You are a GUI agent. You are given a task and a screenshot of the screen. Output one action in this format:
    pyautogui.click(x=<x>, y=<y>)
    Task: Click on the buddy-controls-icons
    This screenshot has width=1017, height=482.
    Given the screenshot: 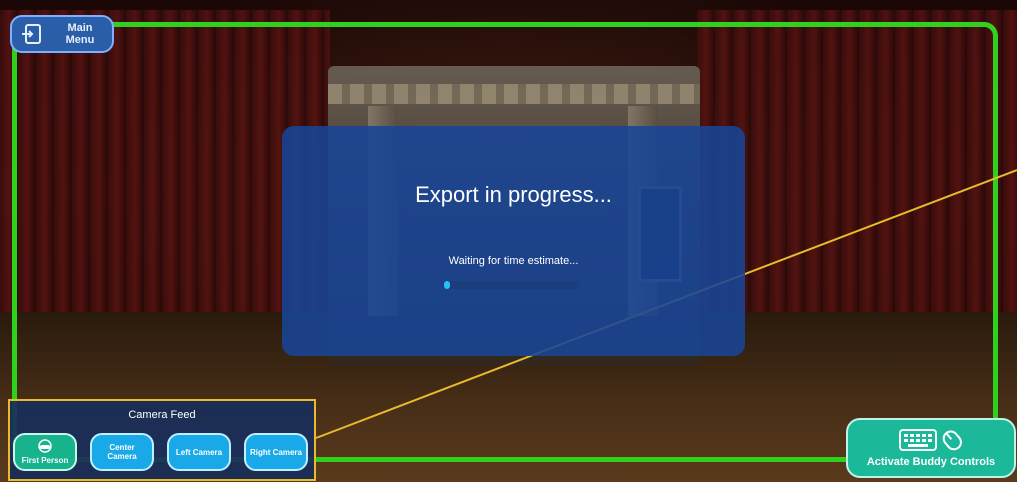 What is the action you would take?
    pyautogui.click(x=931, y=440)
    